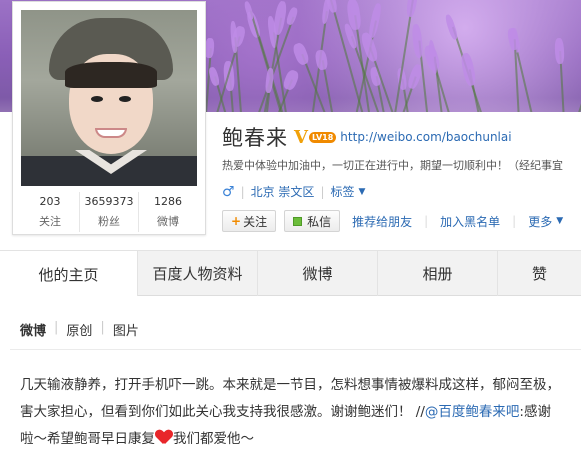 The width and height of the screenshot is (581, 457). Describe the element at coordinates (318, 273) in the screenshot. I see `tab-weibo: 微博` at that location.